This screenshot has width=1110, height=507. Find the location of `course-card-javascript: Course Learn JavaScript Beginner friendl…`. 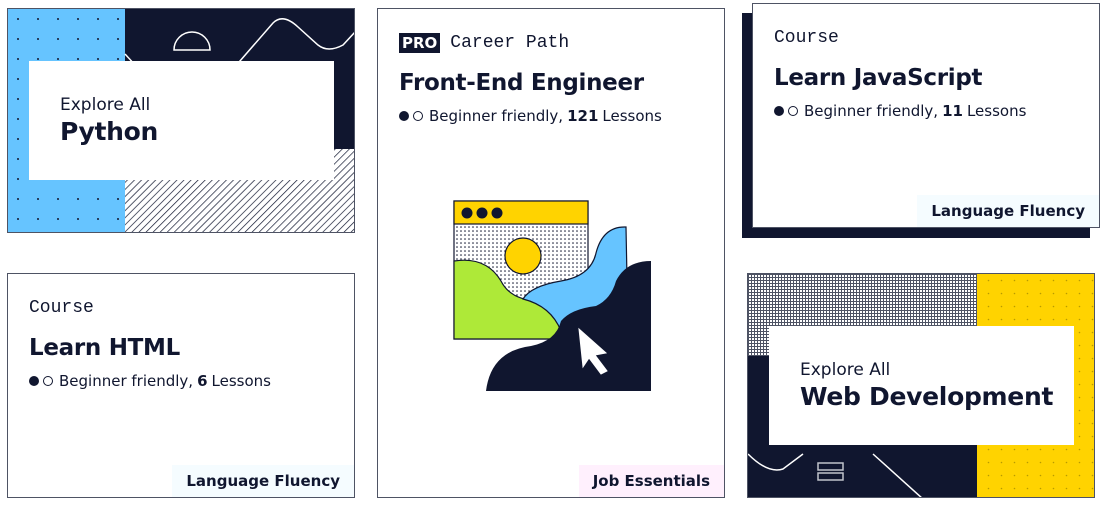

course-card-javascript: Course Learn JavaScript Beginner friendl… is located at coordinates (926, 115).